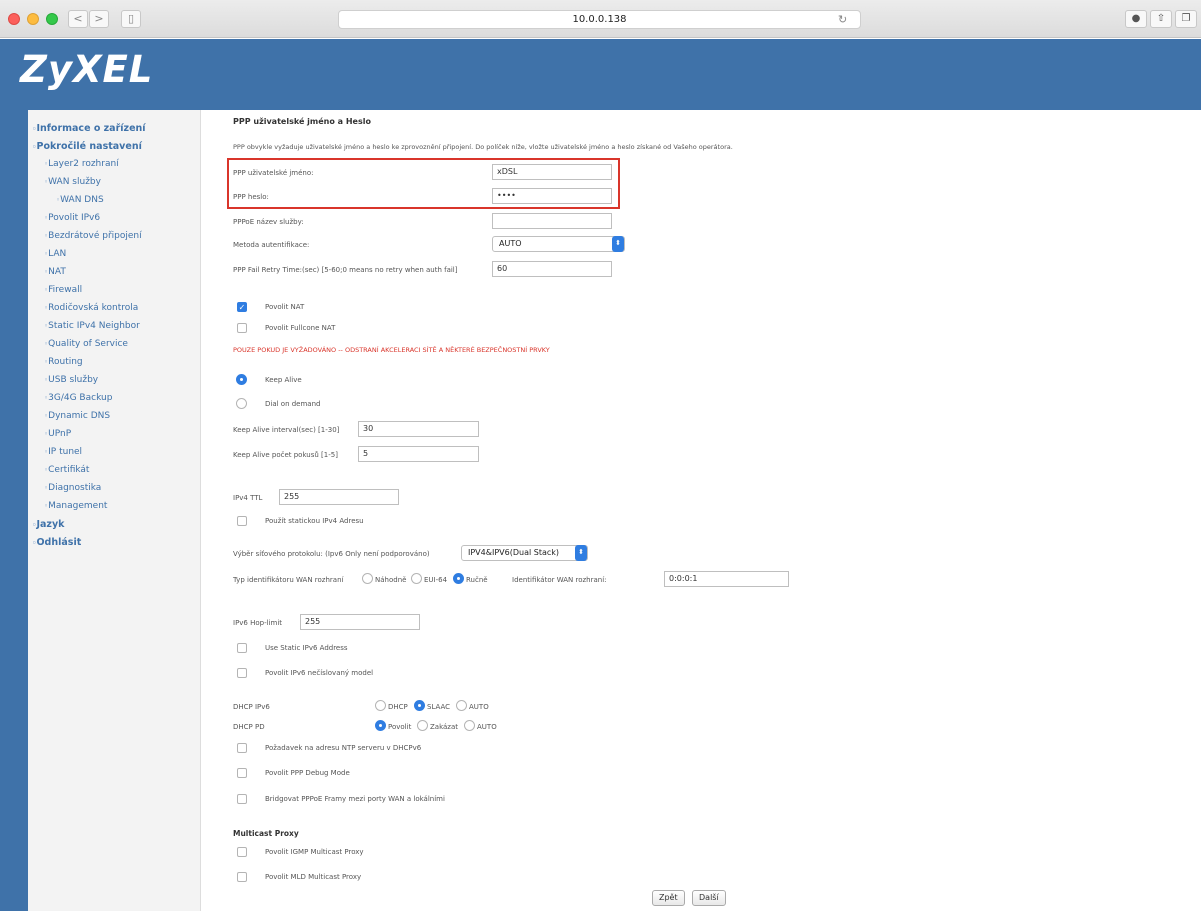 This screenshot has height=911, width=1201. I want to click on wan-id-eui64-radio, so click(416, 578).